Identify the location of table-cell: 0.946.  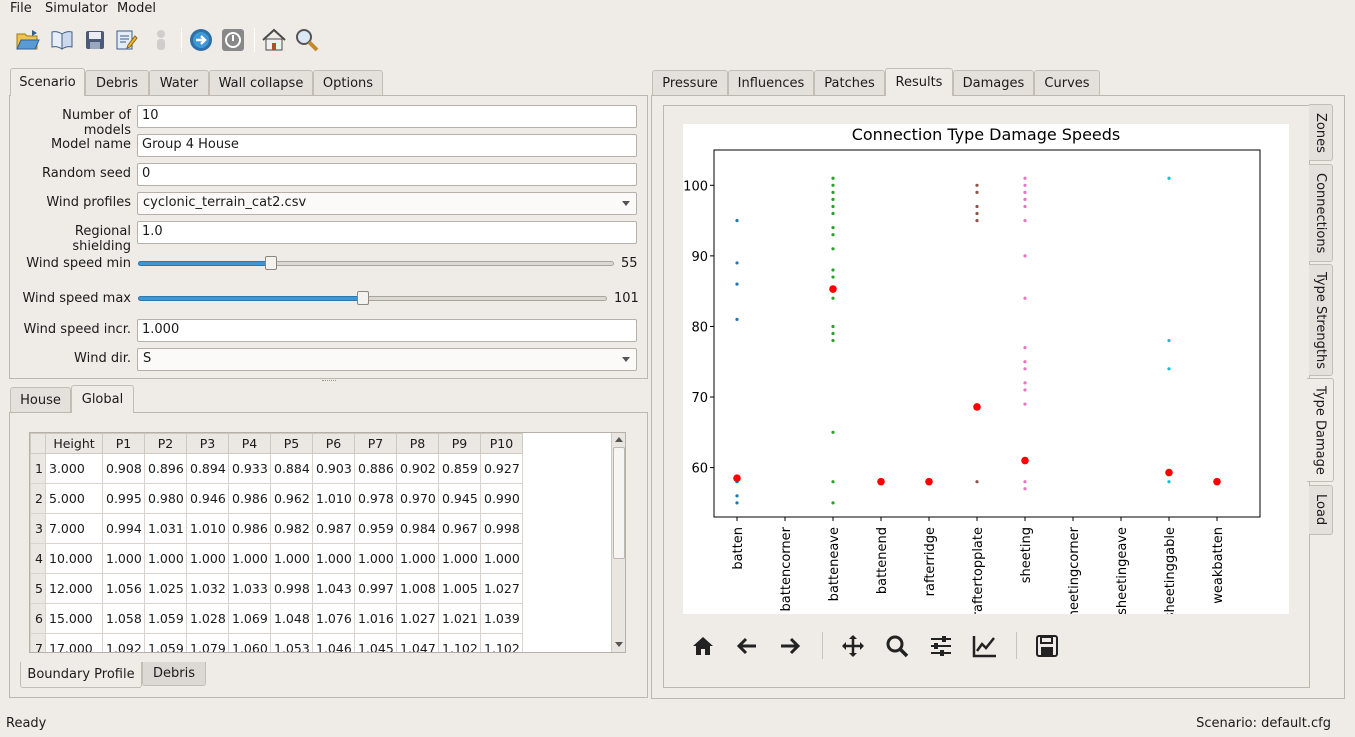
(207, 498).